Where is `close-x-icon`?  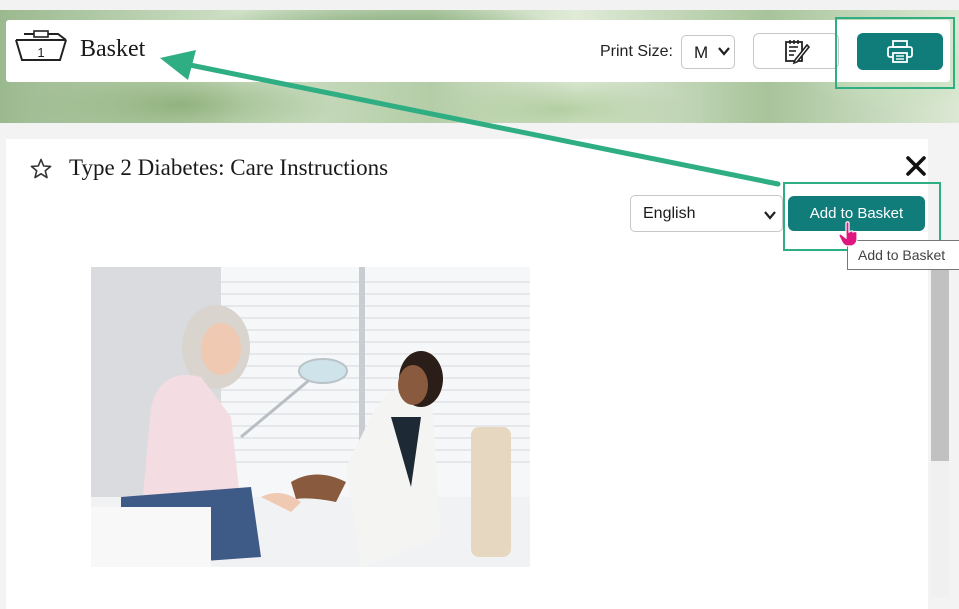
close-x-icon is located at coordinates (916, 166).